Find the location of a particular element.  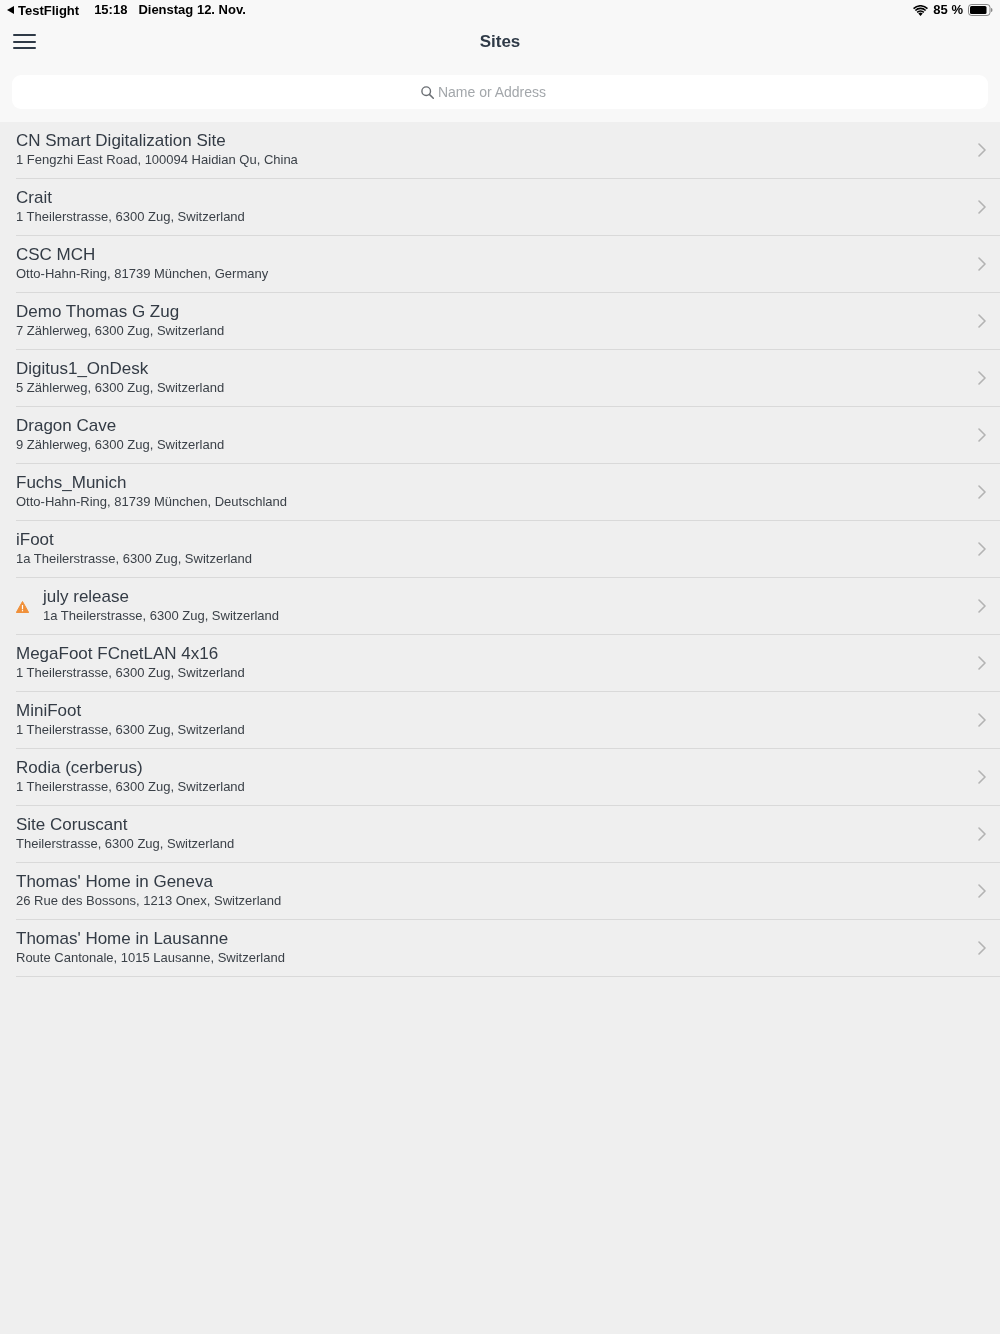

site-address: Route Cantonale, 1015 Lausanne, Switzerland is located at coordinates (151, 958).